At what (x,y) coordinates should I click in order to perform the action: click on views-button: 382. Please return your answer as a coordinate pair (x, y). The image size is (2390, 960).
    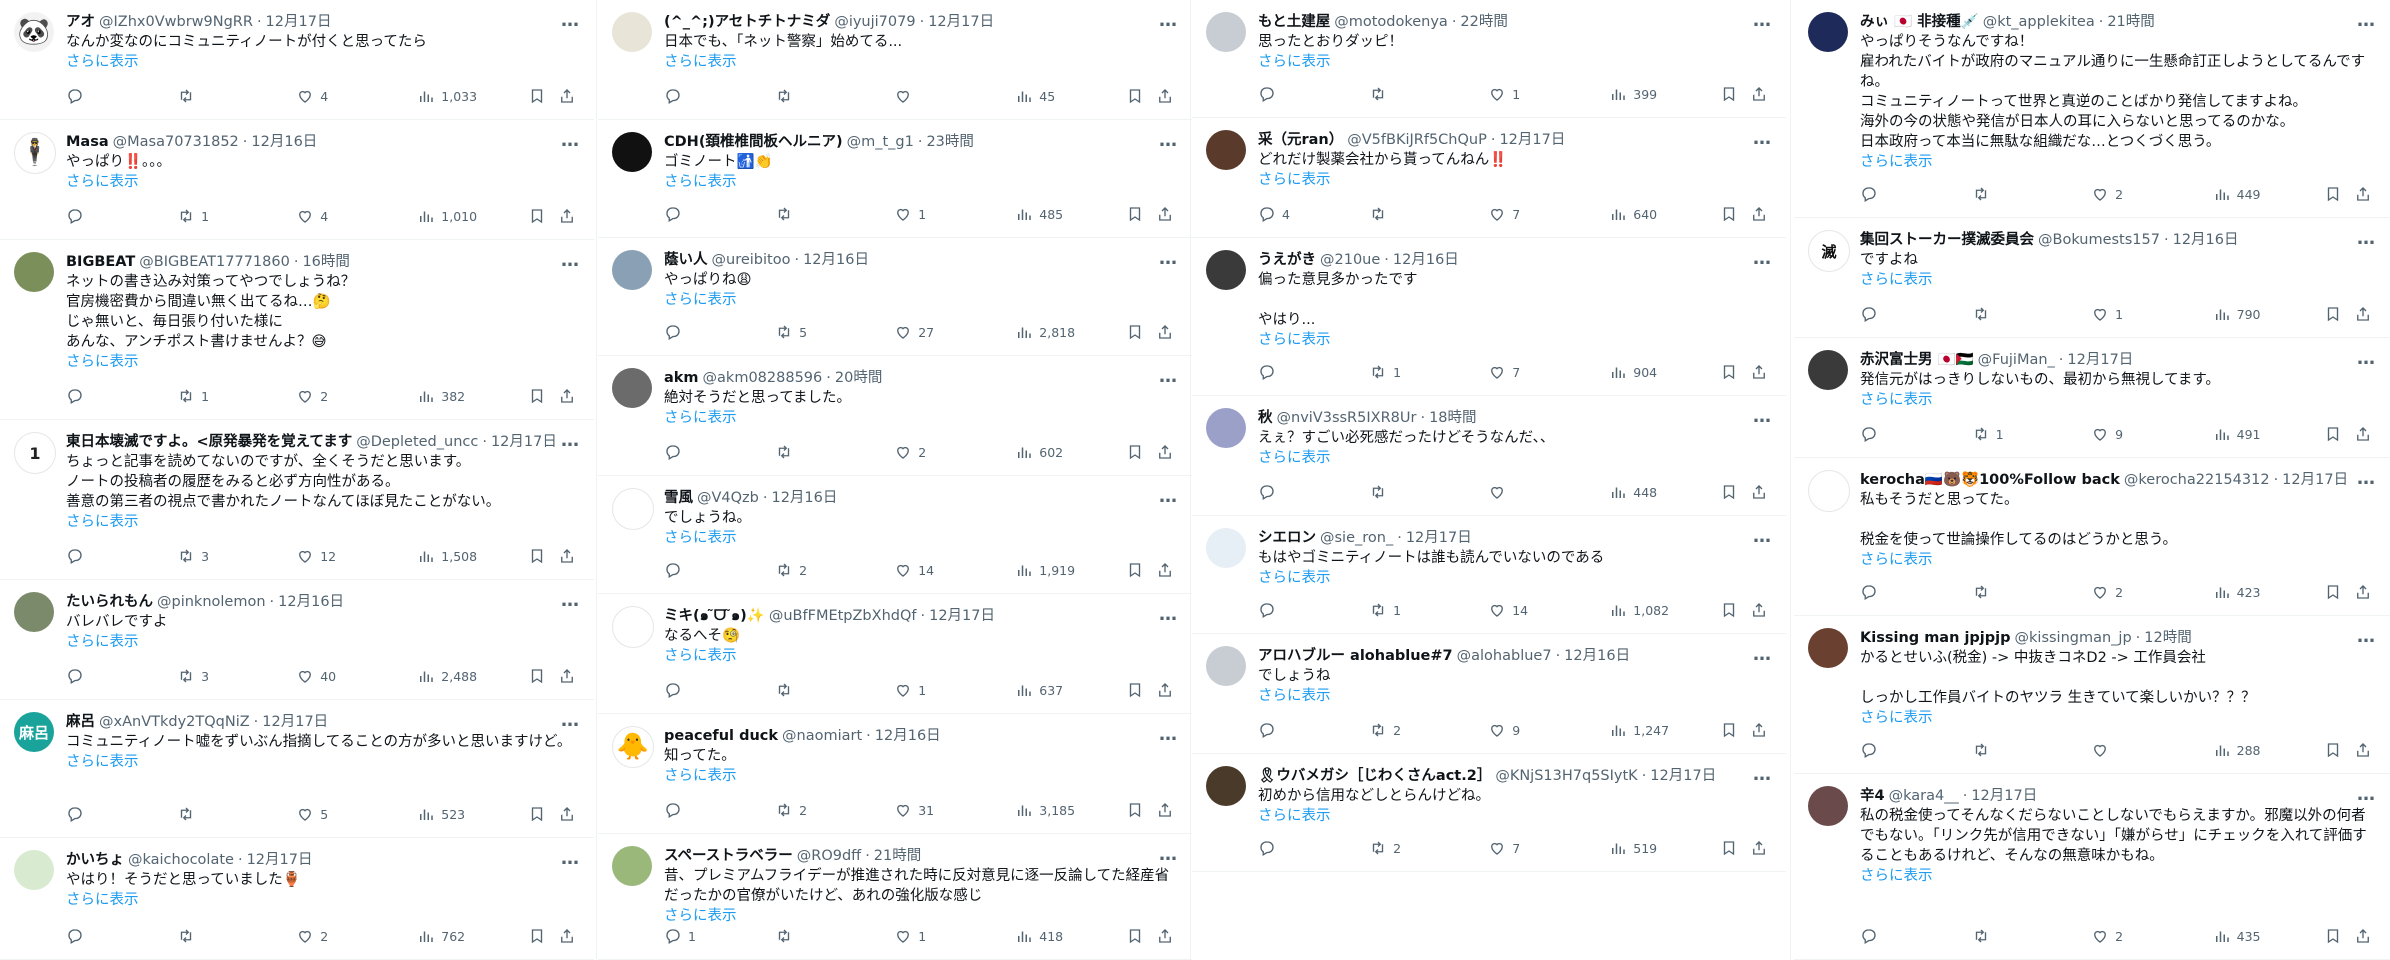
    Looking at the image, I should click on (472, 396).